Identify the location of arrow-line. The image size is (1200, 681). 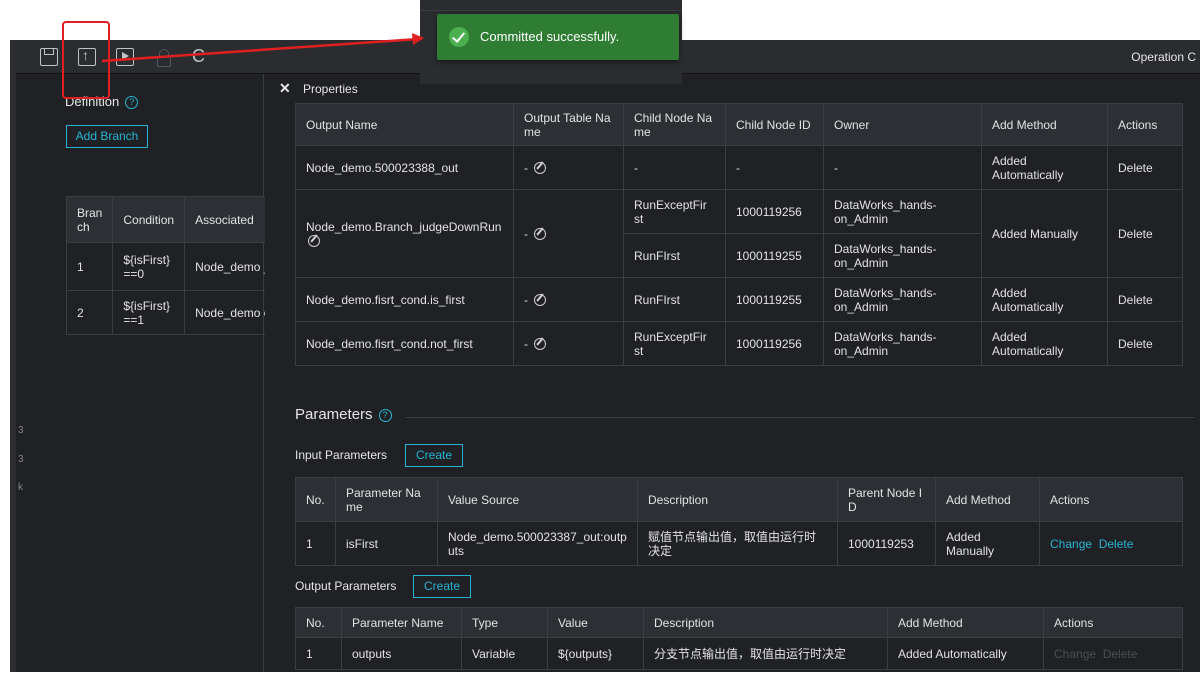
(260, 50).